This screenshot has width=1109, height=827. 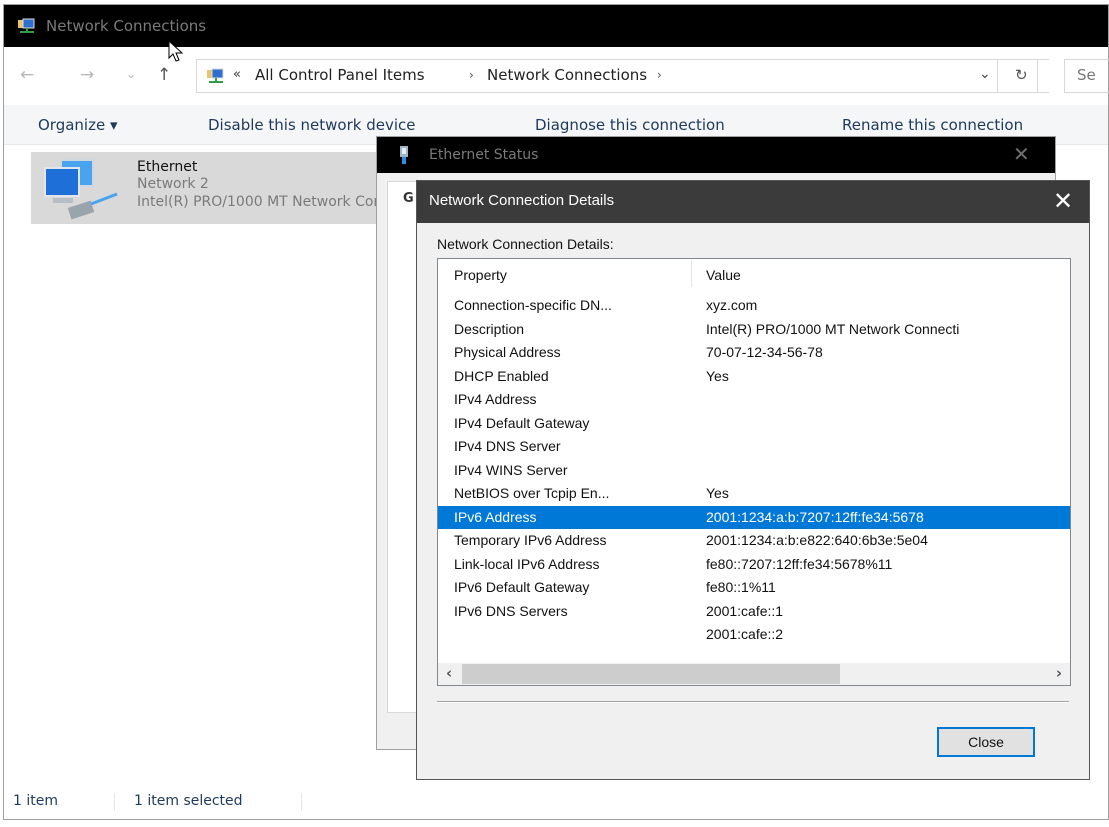 I want to click on refresh-button: ↻, so click(x=1023, y=76).